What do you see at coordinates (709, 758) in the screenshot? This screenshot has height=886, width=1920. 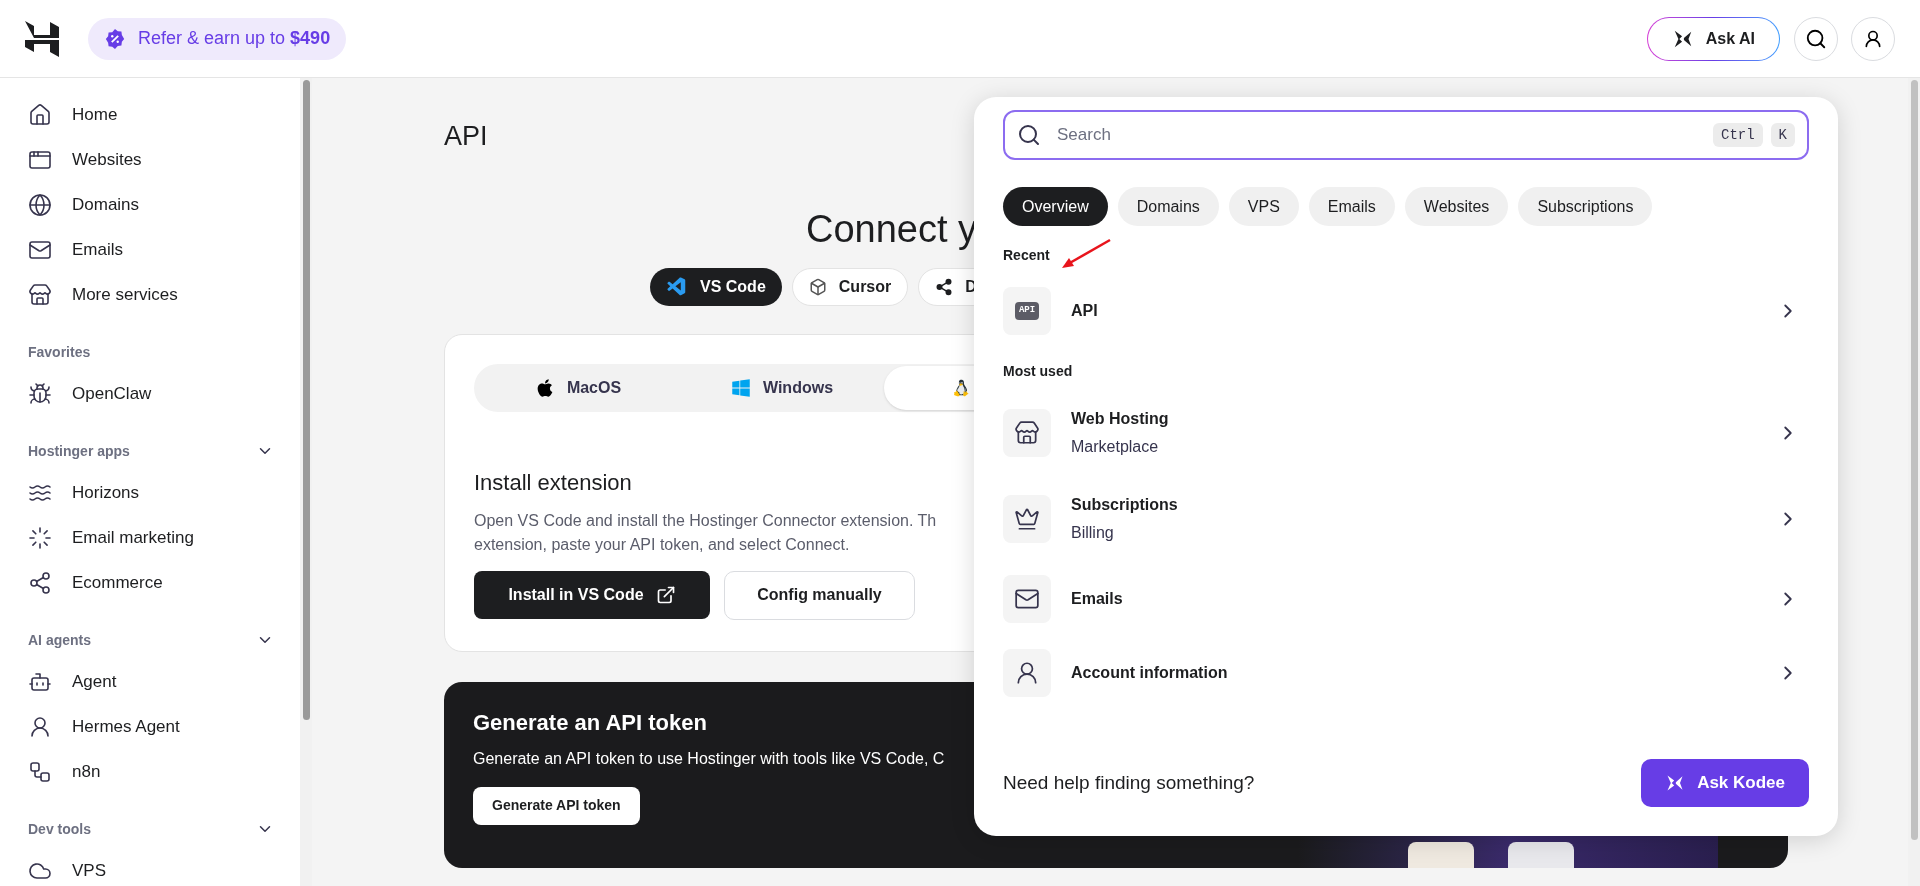 I see `card-description: Generate an API token to use Hostinger with tools like VS Code, C` at bounding box center [709, 758].